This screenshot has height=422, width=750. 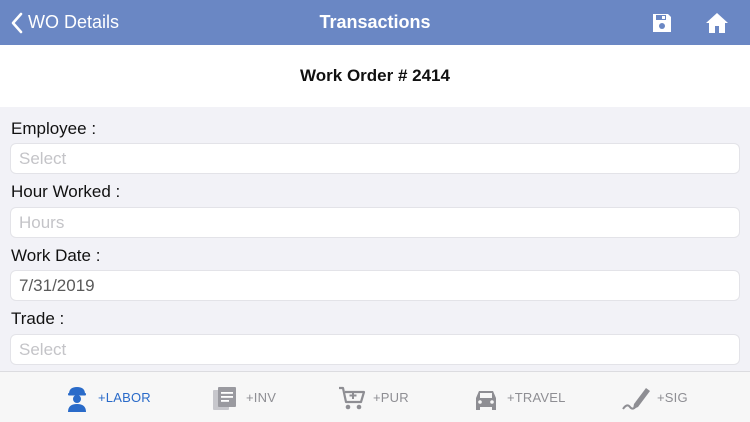 What do you see at coordinates (38, 318) in the screenshot?
I see `trade-label: Trade :` at bounding box center [38, 318].